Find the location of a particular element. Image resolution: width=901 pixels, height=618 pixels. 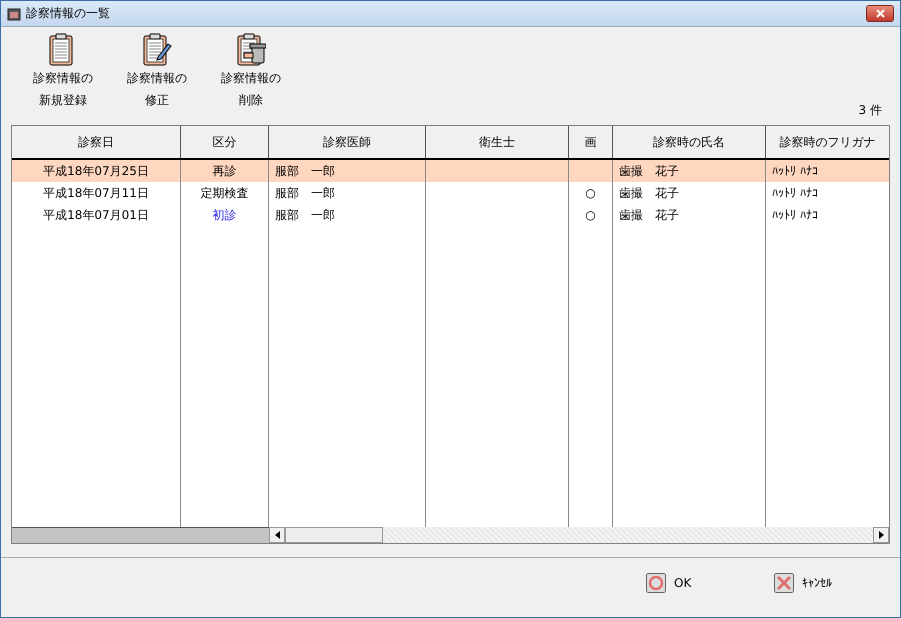

clipboard-pencil-icon is located at coordinates (157, 50).